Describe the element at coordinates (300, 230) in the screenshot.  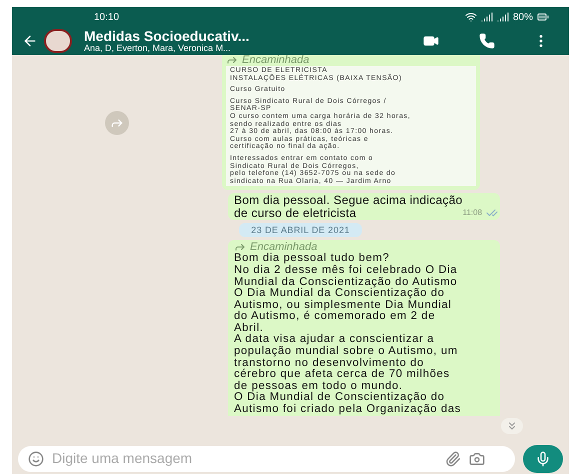
I see `date-chip: 23 DE ABRIL DE 2021` at that location.